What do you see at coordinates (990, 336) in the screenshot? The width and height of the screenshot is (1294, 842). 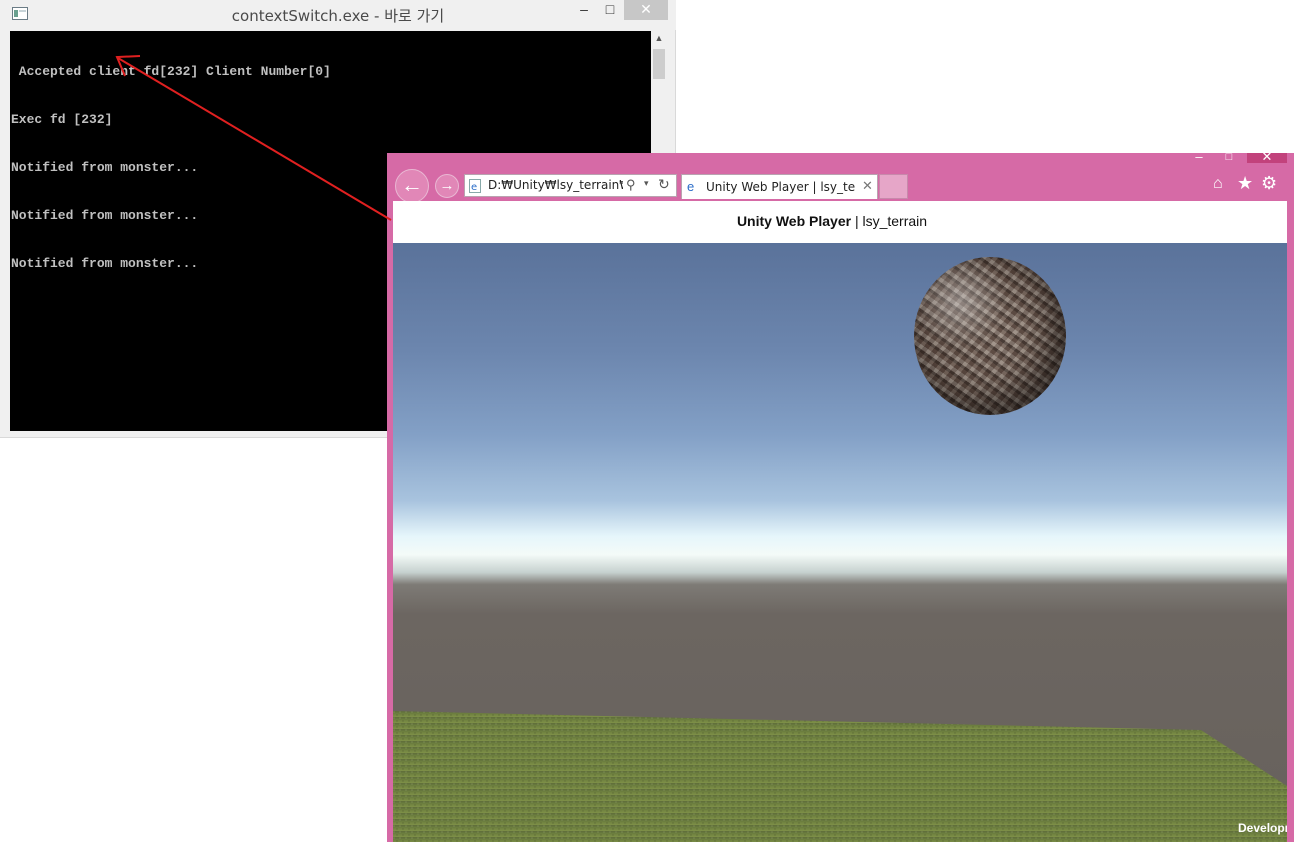 I see `rock-sphere` at bounding box center [990, 336].